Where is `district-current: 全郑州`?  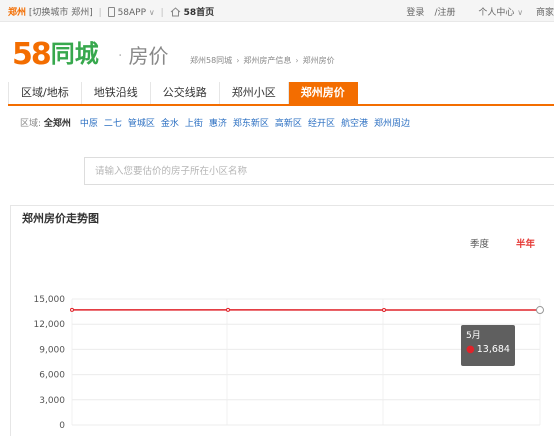 district-current: 全郑州 is located at coordinates (57, 124).